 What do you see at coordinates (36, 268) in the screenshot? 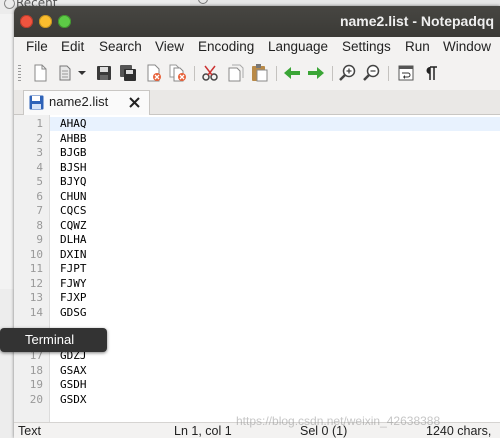
I see `line-number: 11` at bounding box center [36, 268].